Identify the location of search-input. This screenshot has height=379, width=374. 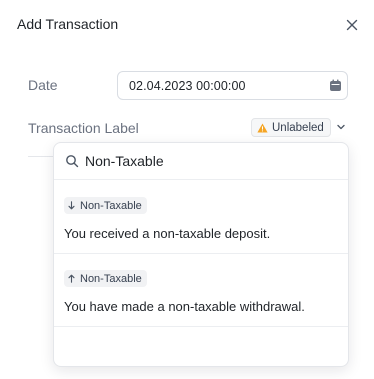
(210, 161).